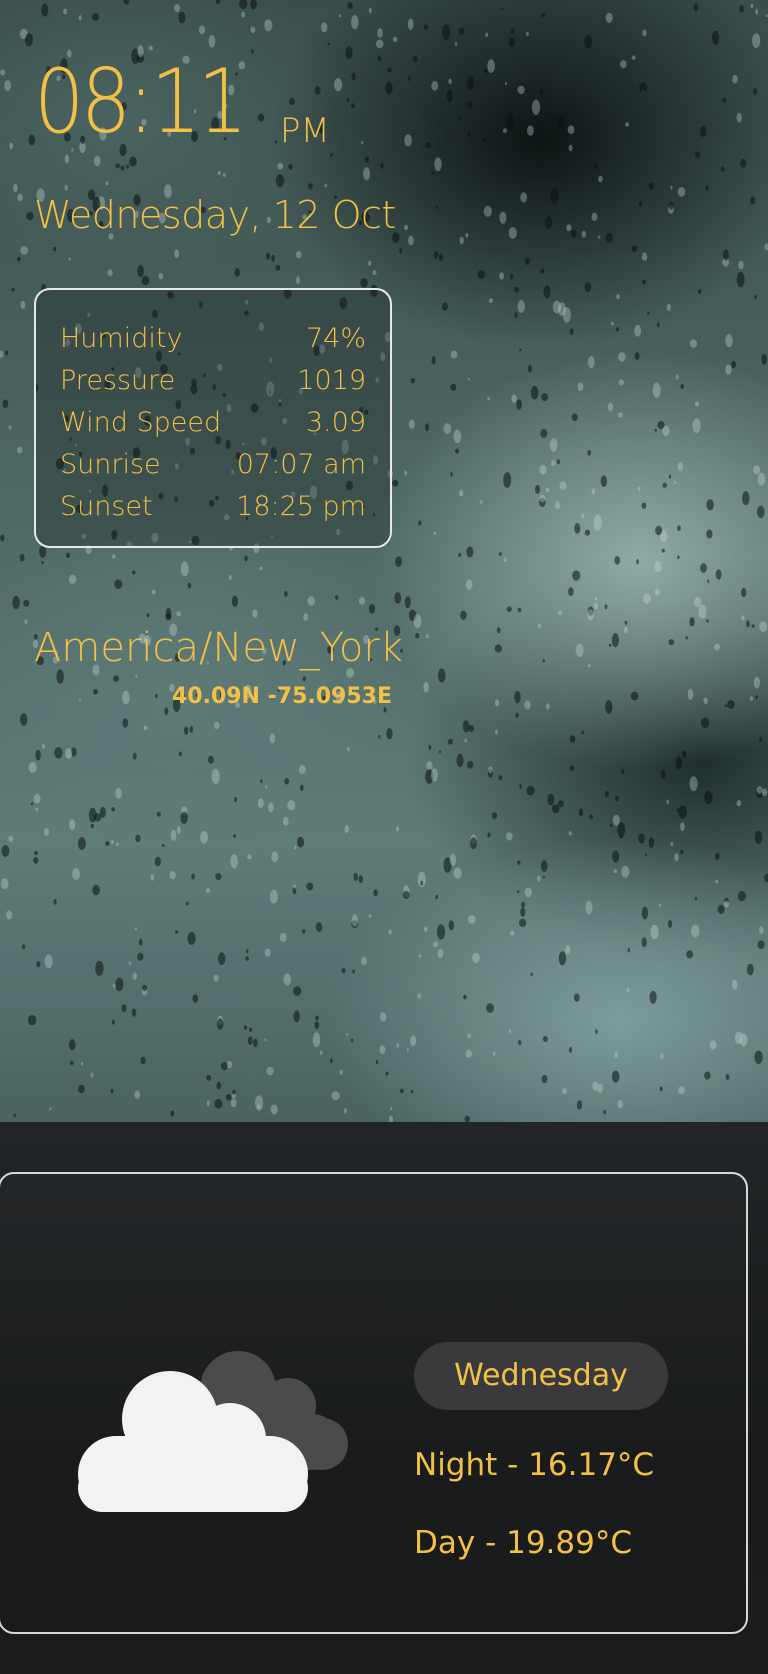 The image size is (768, 1674). Describe the element at coordinates (213, 381) in the screenshot. I see `stat-row-pressure: Pressure 1019` at that location.